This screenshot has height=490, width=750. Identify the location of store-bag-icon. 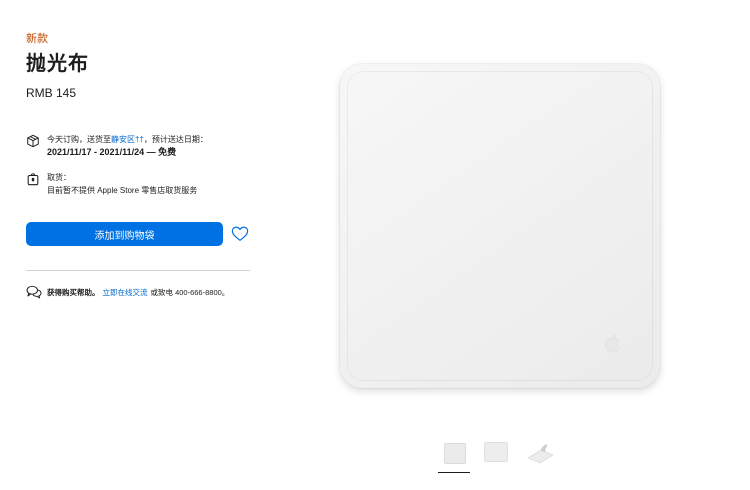
(33, 179).